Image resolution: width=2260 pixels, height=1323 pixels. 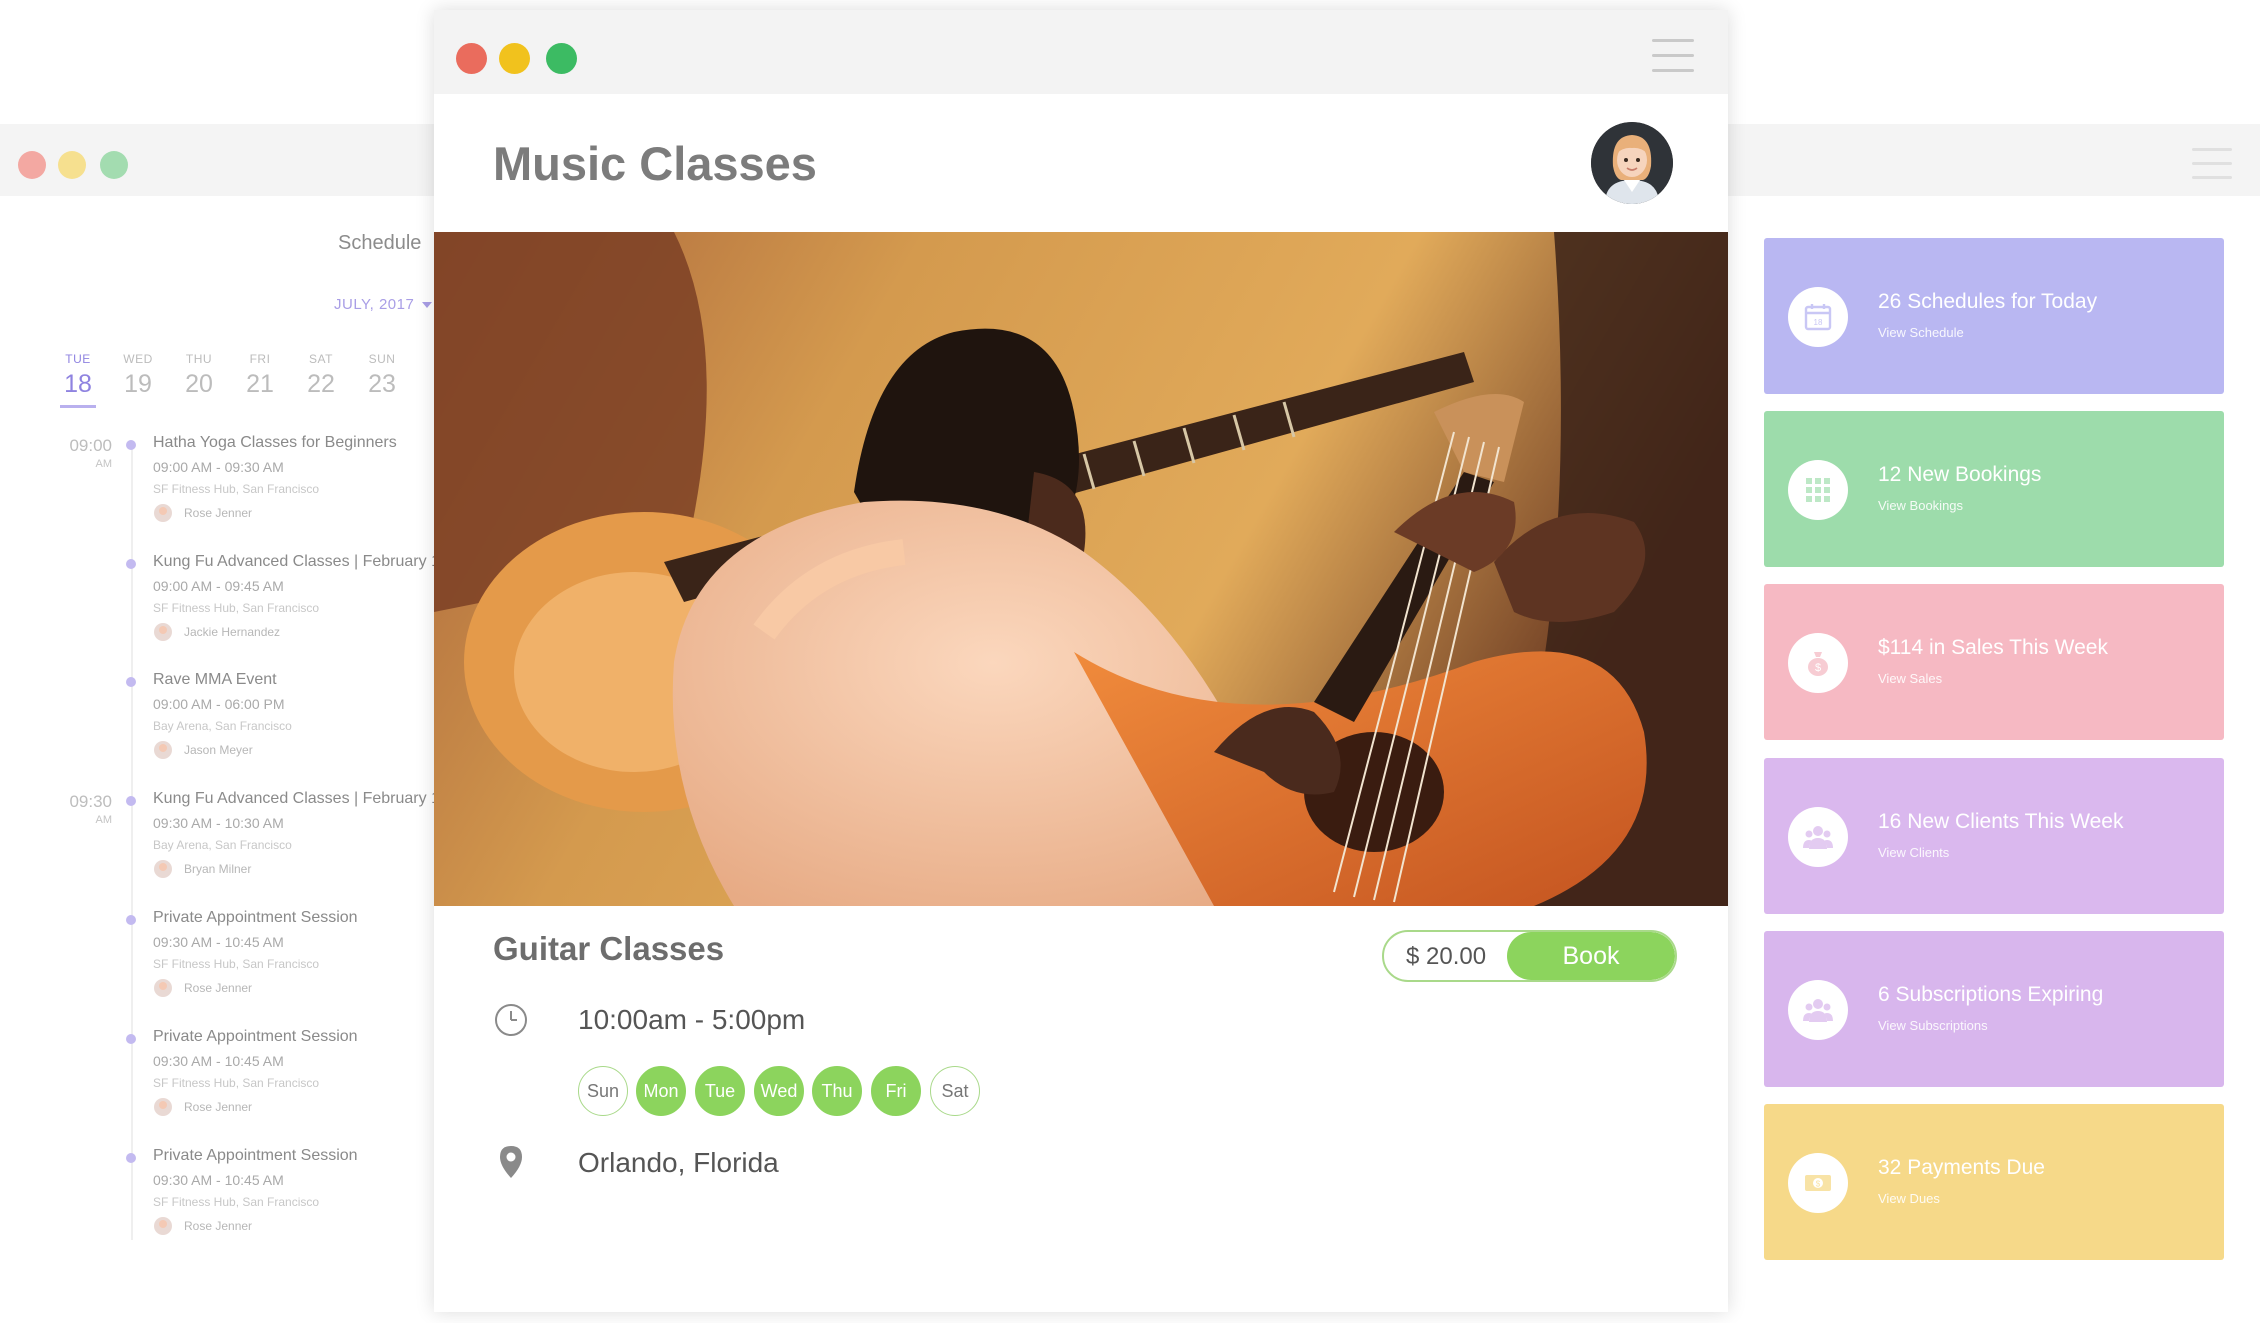 I want to click on time-slot-label: 09:00 AM, so click(x=90, y=453).